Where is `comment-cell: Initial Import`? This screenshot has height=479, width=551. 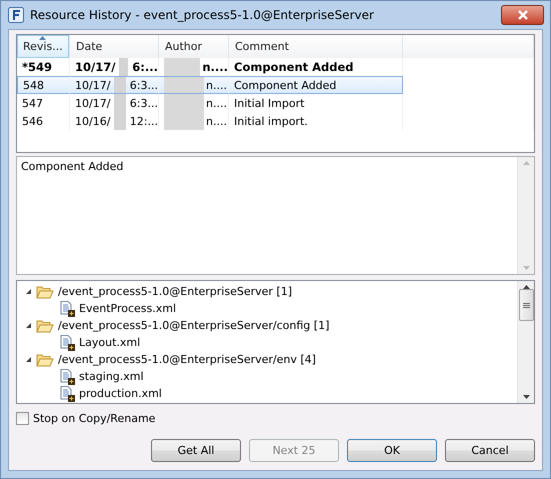 comment-cell: Initial Import is located at coordinates (269, 103).